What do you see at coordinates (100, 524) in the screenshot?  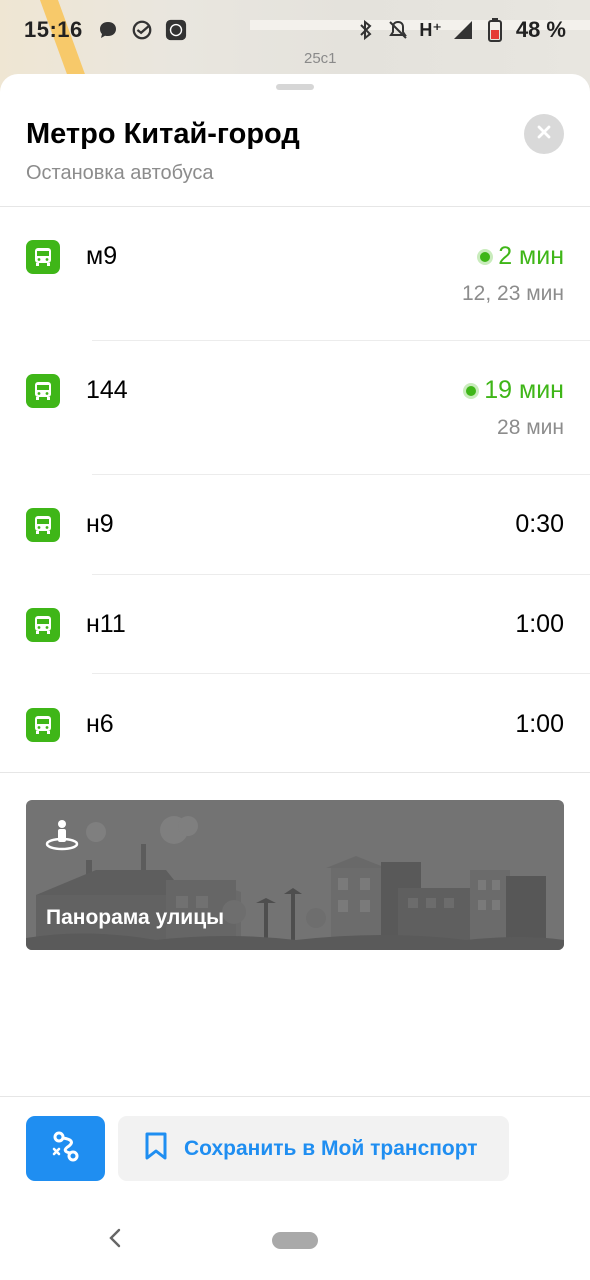 I see `route-number: н9` at bounding box center [100, 524].